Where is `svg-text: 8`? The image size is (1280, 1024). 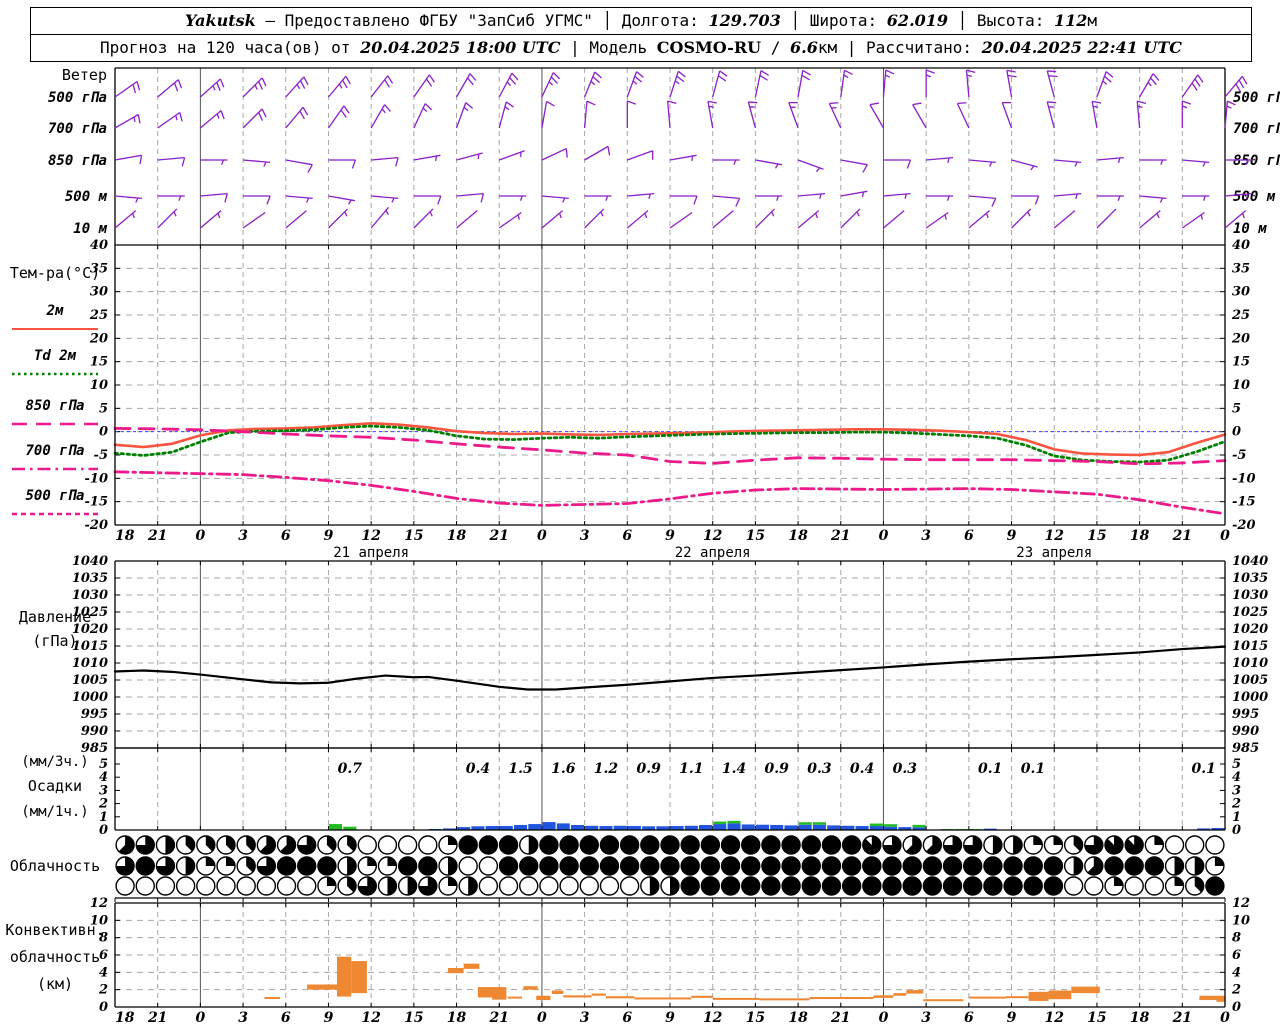
svg-text: 8 is located at coordinates (1236, 938).